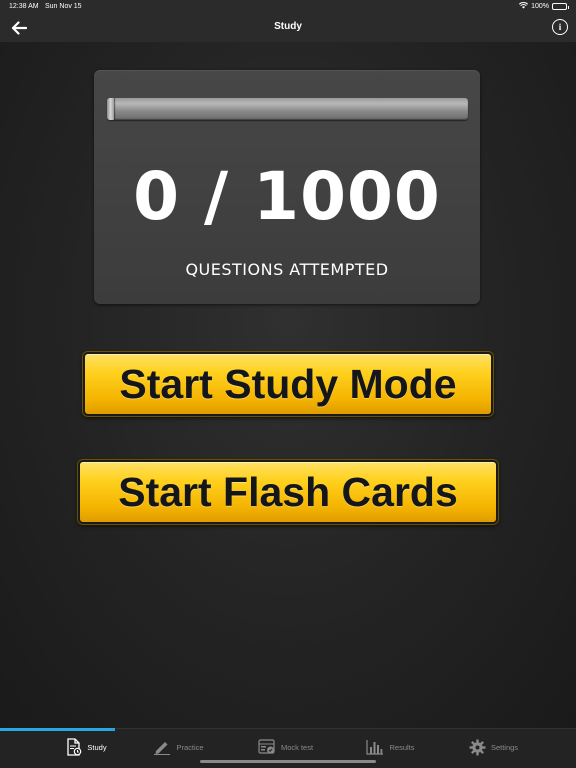 The width and height of the screenshot is (576, 768). I want to click on tab-practice-label: Practice, so click(190, 747).